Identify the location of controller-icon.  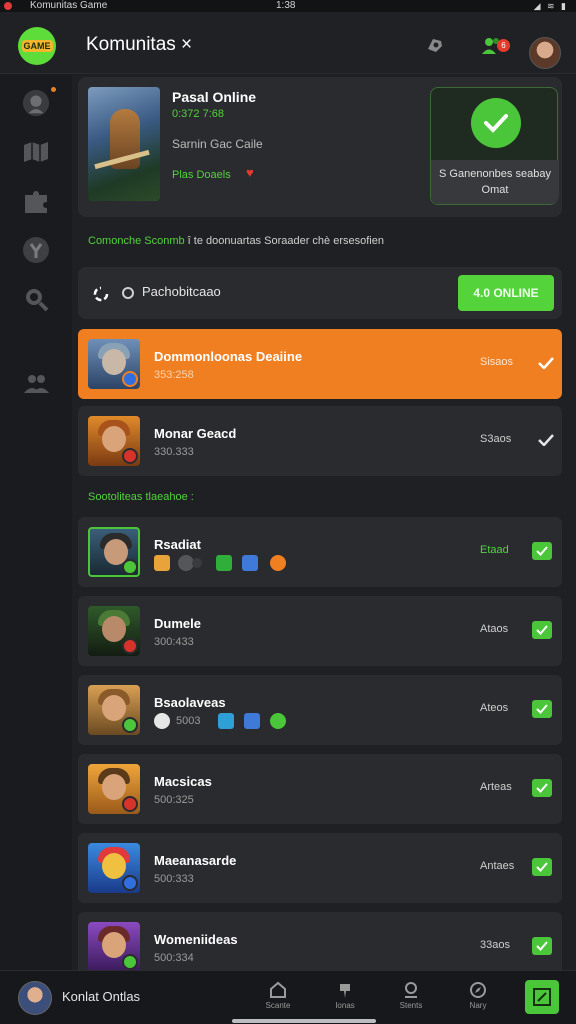
(435, 45).